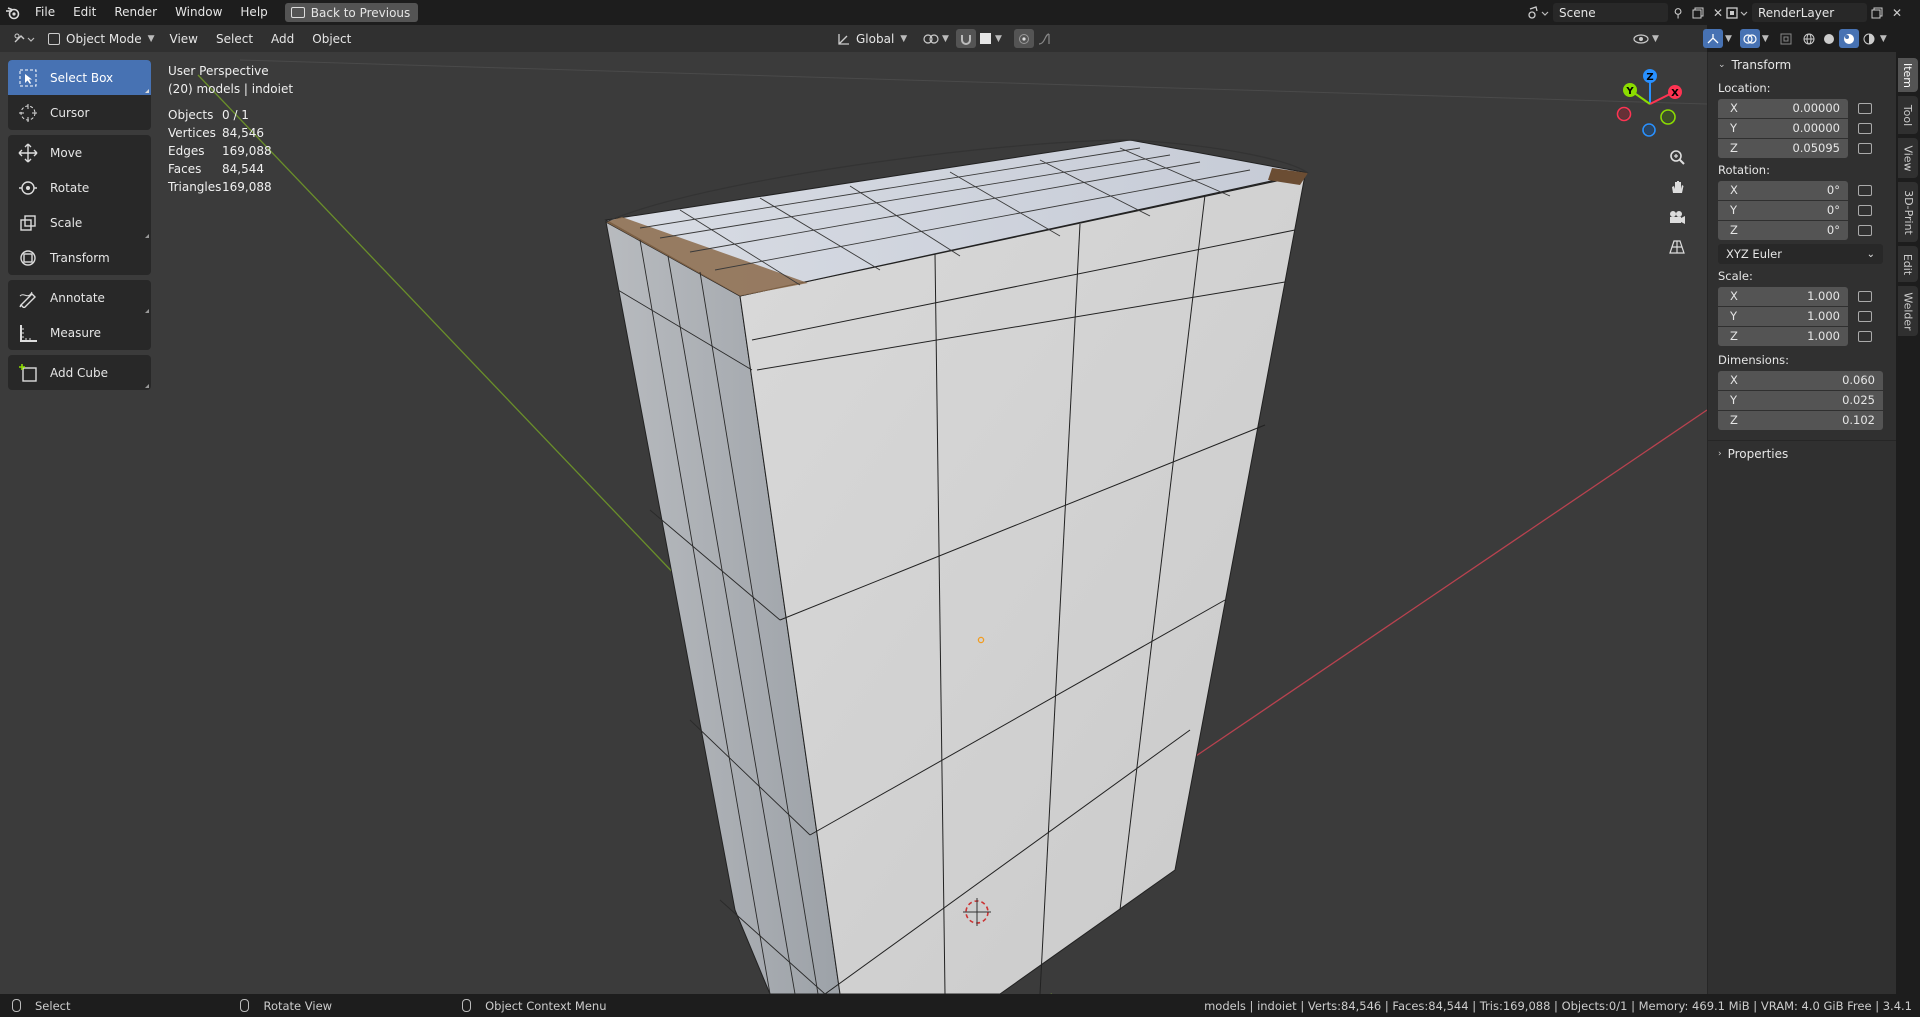 This screenshot has height=1017, width=1920. What do you see at coordinates (875, 38) in the screenshot?
I see `orientation-label: Global` at bounding box center [875, 38].